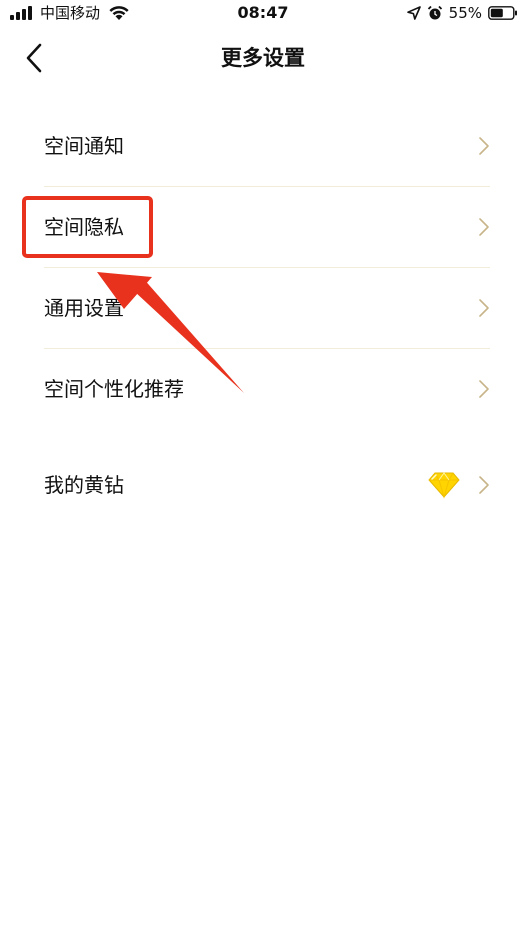 This screenshot has width=526, height=932. I want to click on settings-item-yellow-diamond: 我的黄钻, so click(267, 485).